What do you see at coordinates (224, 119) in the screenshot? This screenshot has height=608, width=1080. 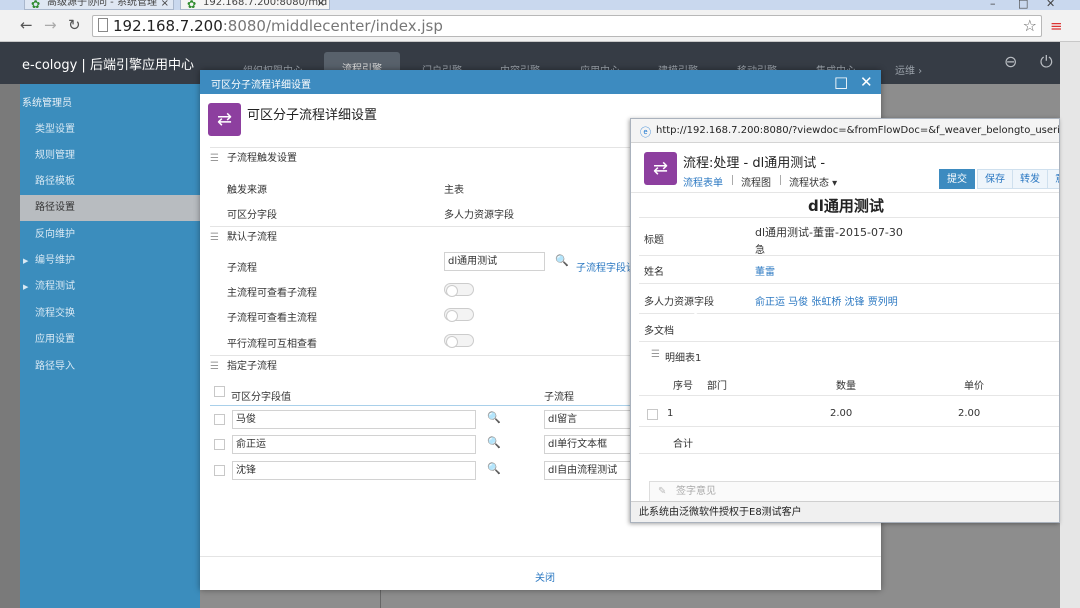 I see `workflow-logo-icon: ⇄` at bounding box center [224, 119].